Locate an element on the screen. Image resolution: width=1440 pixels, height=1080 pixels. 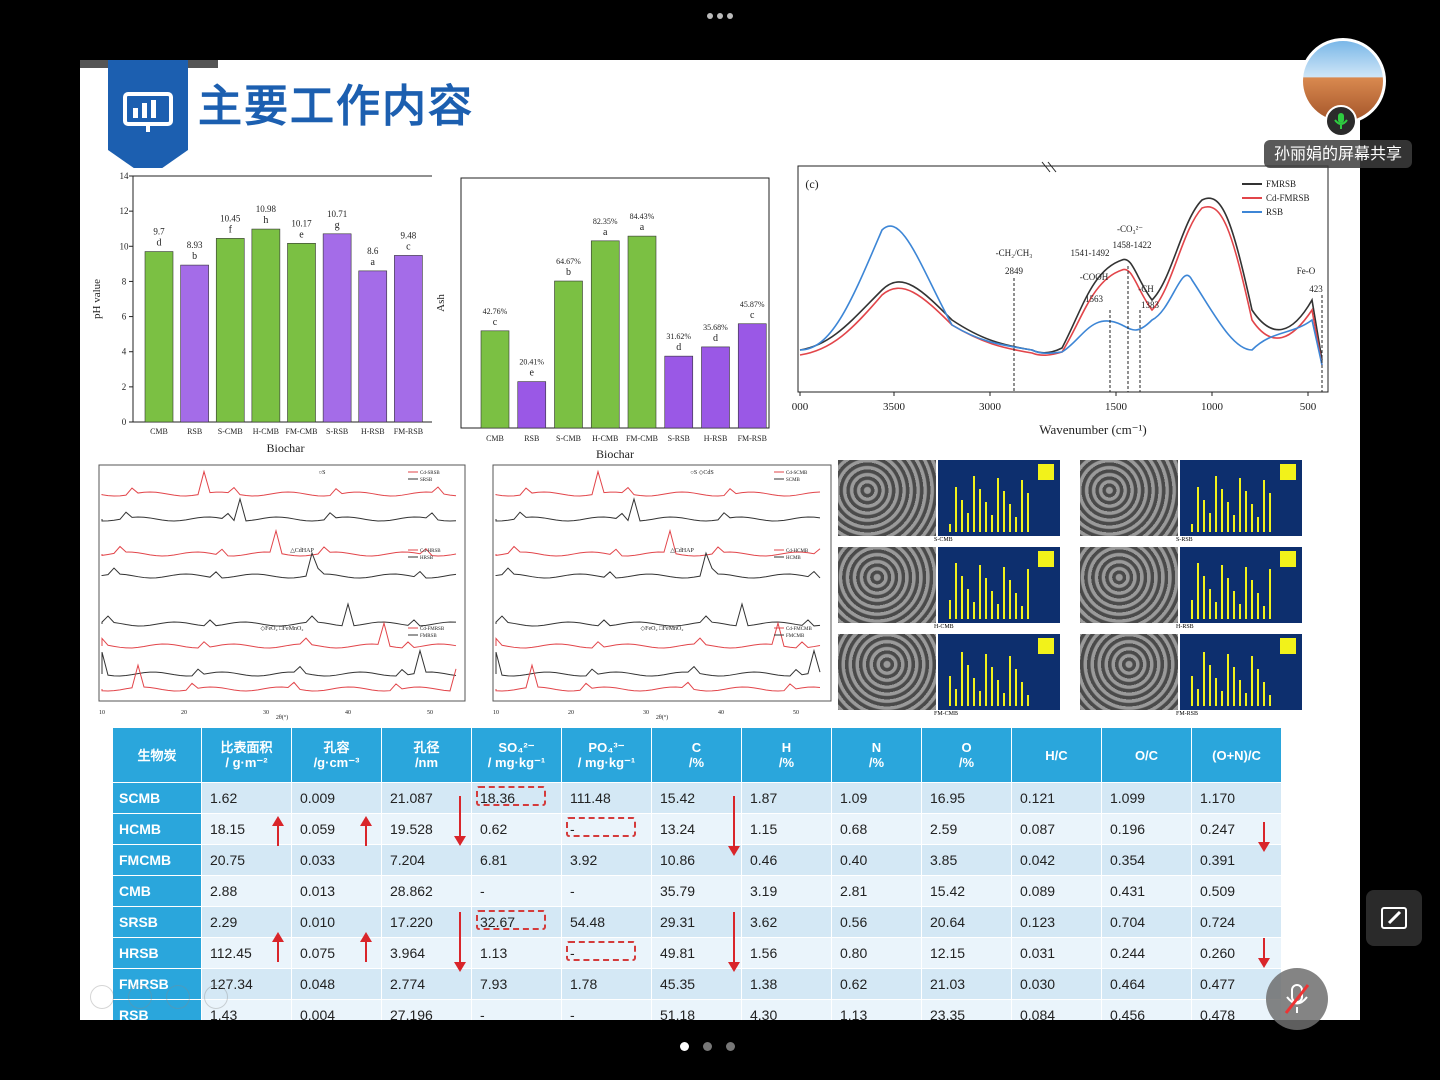
bar-letter-label: g is located at coordinates (337, 225).